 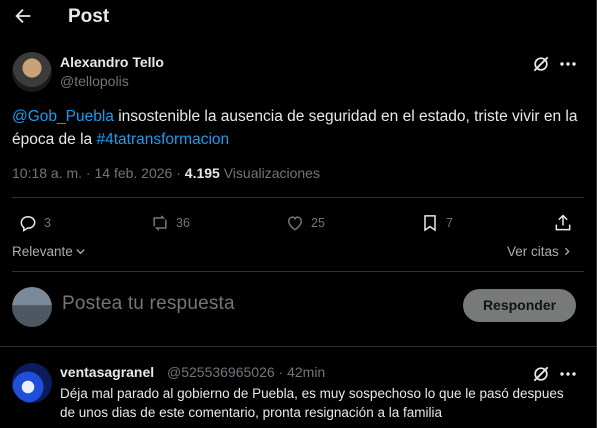 I want to click on author-handle: @tellopolis, so click(x=94, y=81).